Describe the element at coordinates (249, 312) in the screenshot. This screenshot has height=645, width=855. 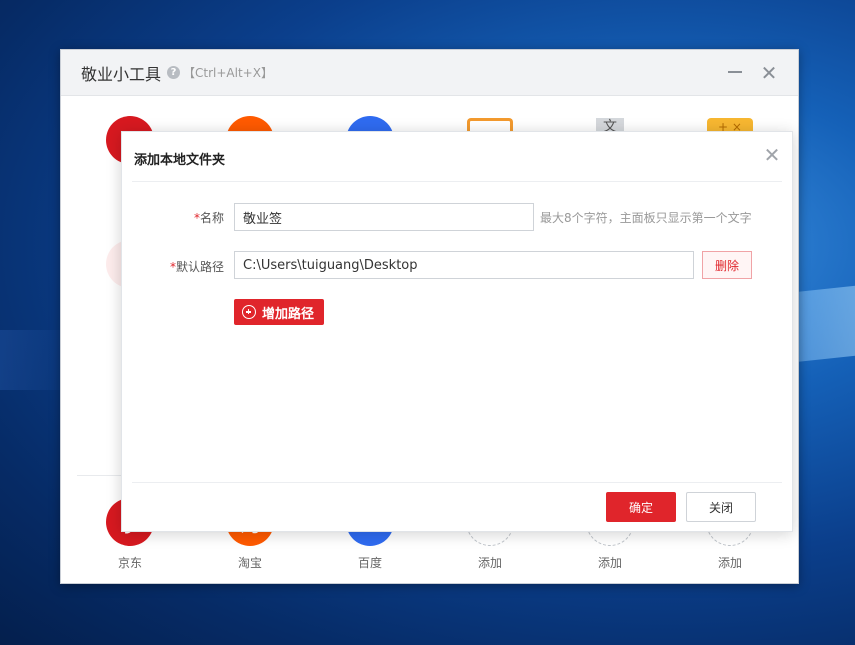
I see `plus-circle-icon` at that location.